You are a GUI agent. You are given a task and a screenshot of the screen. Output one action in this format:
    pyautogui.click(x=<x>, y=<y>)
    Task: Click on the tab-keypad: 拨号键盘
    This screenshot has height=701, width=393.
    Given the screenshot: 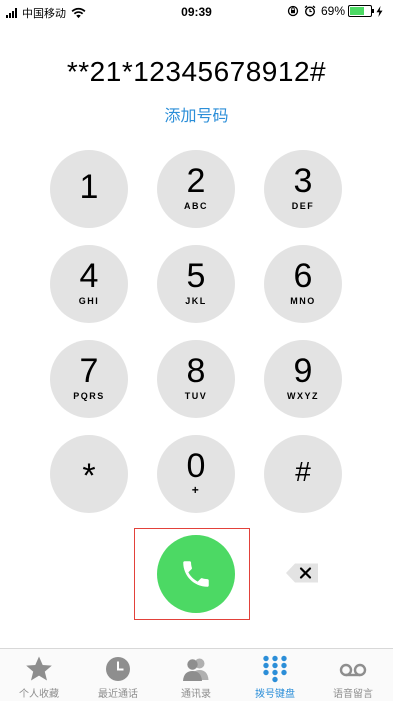 What is the action you would take?
    pyautogui.click(x=275, y=675)
    